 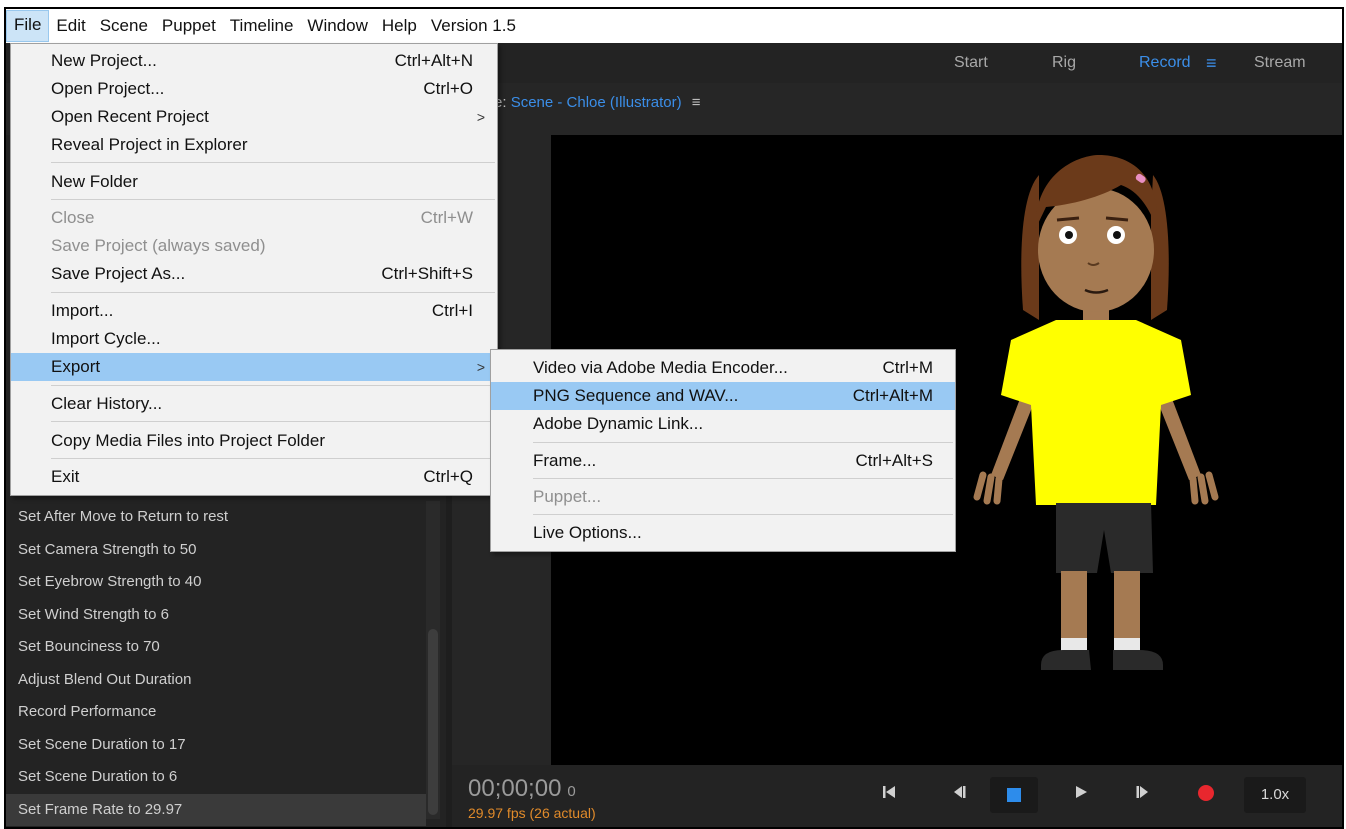 I want to click on menu-puppet: Puppet, so click(x=189, y=26).